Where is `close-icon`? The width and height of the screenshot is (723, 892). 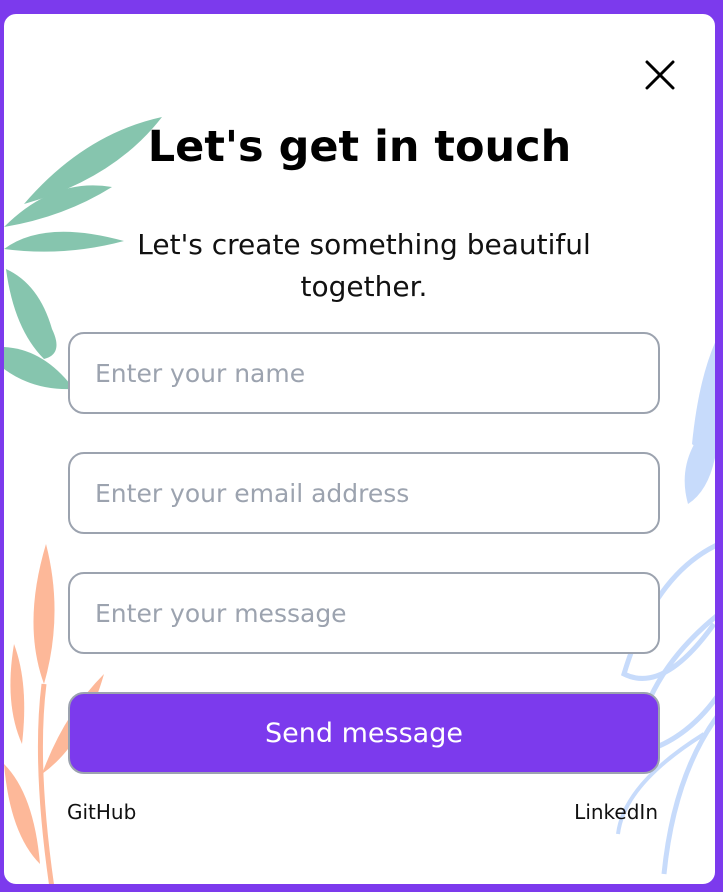
close-icon is located at coordinates (660, 75).